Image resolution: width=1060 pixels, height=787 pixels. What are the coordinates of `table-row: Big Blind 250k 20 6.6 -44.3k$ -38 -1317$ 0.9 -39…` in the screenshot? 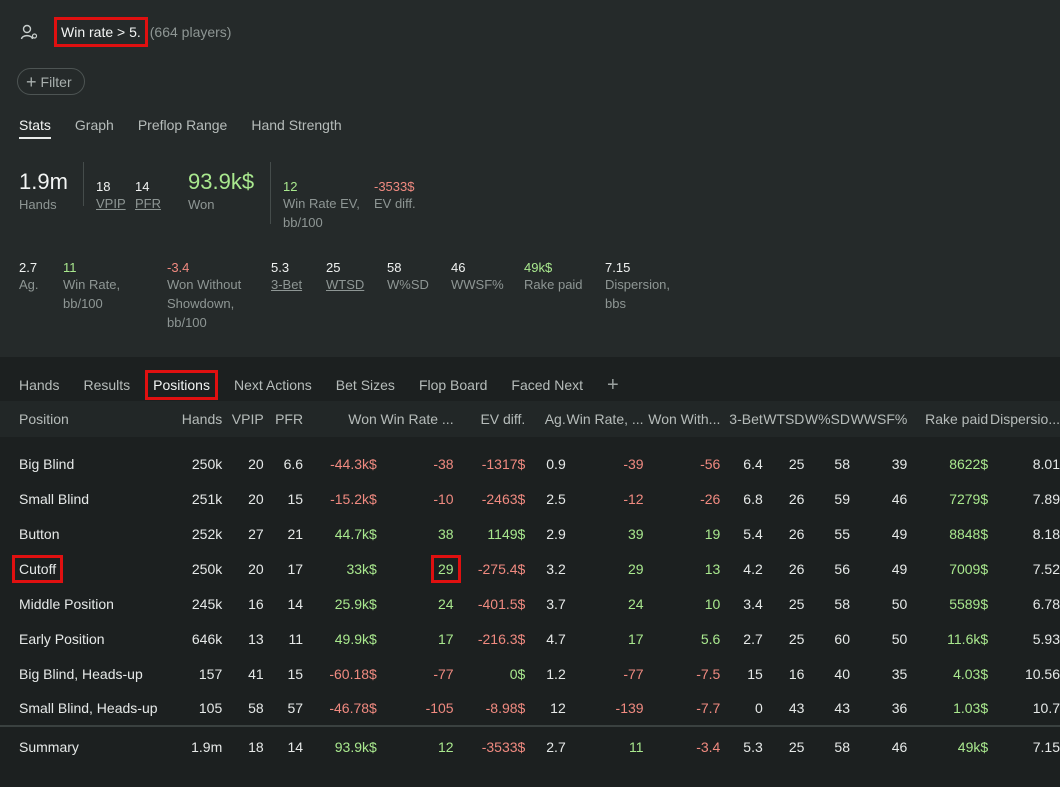 It's located at (530, 459).